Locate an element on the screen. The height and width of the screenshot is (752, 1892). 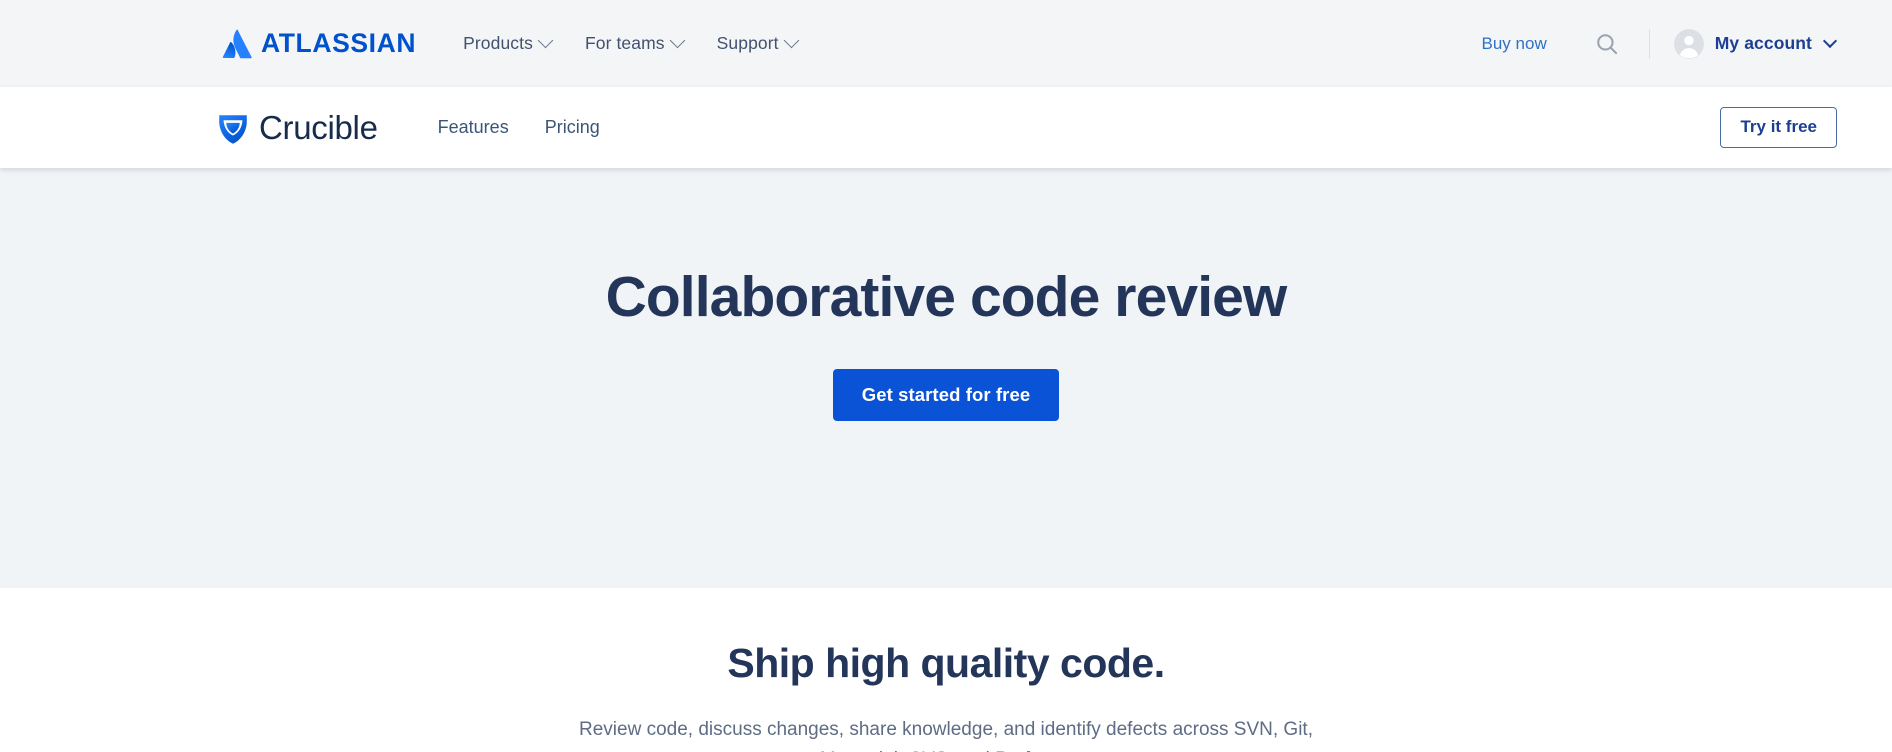
nav-divider is located at coordinates (1649, 43).